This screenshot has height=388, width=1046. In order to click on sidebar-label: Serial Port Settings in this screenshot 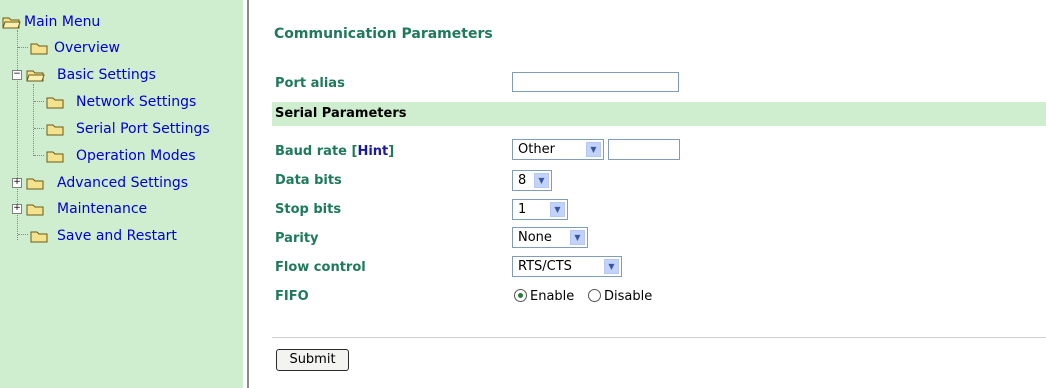, I will do `click(143, 129)`.